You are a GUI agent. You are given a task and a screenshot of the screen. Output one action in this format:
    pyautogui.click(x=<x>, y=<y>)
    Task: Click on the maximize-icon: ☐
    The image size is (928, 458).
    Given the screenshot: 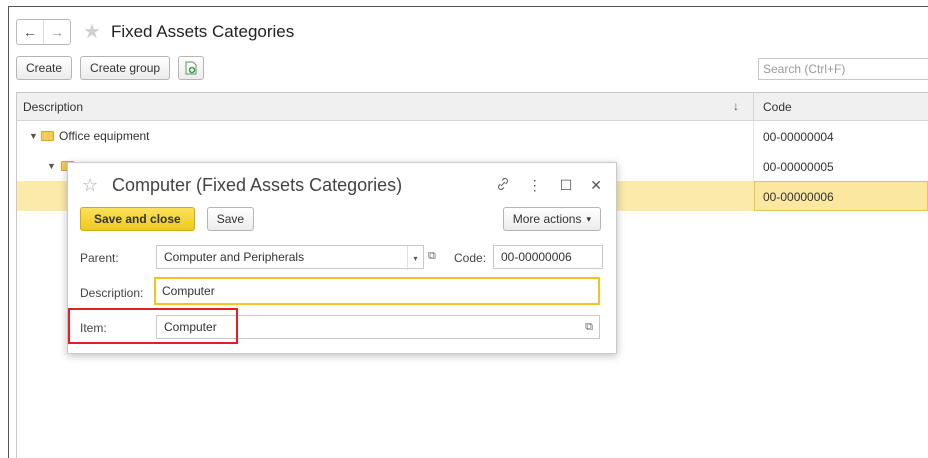 What is the action you would take?
    pyautogui.click(x=566, y=185)
    